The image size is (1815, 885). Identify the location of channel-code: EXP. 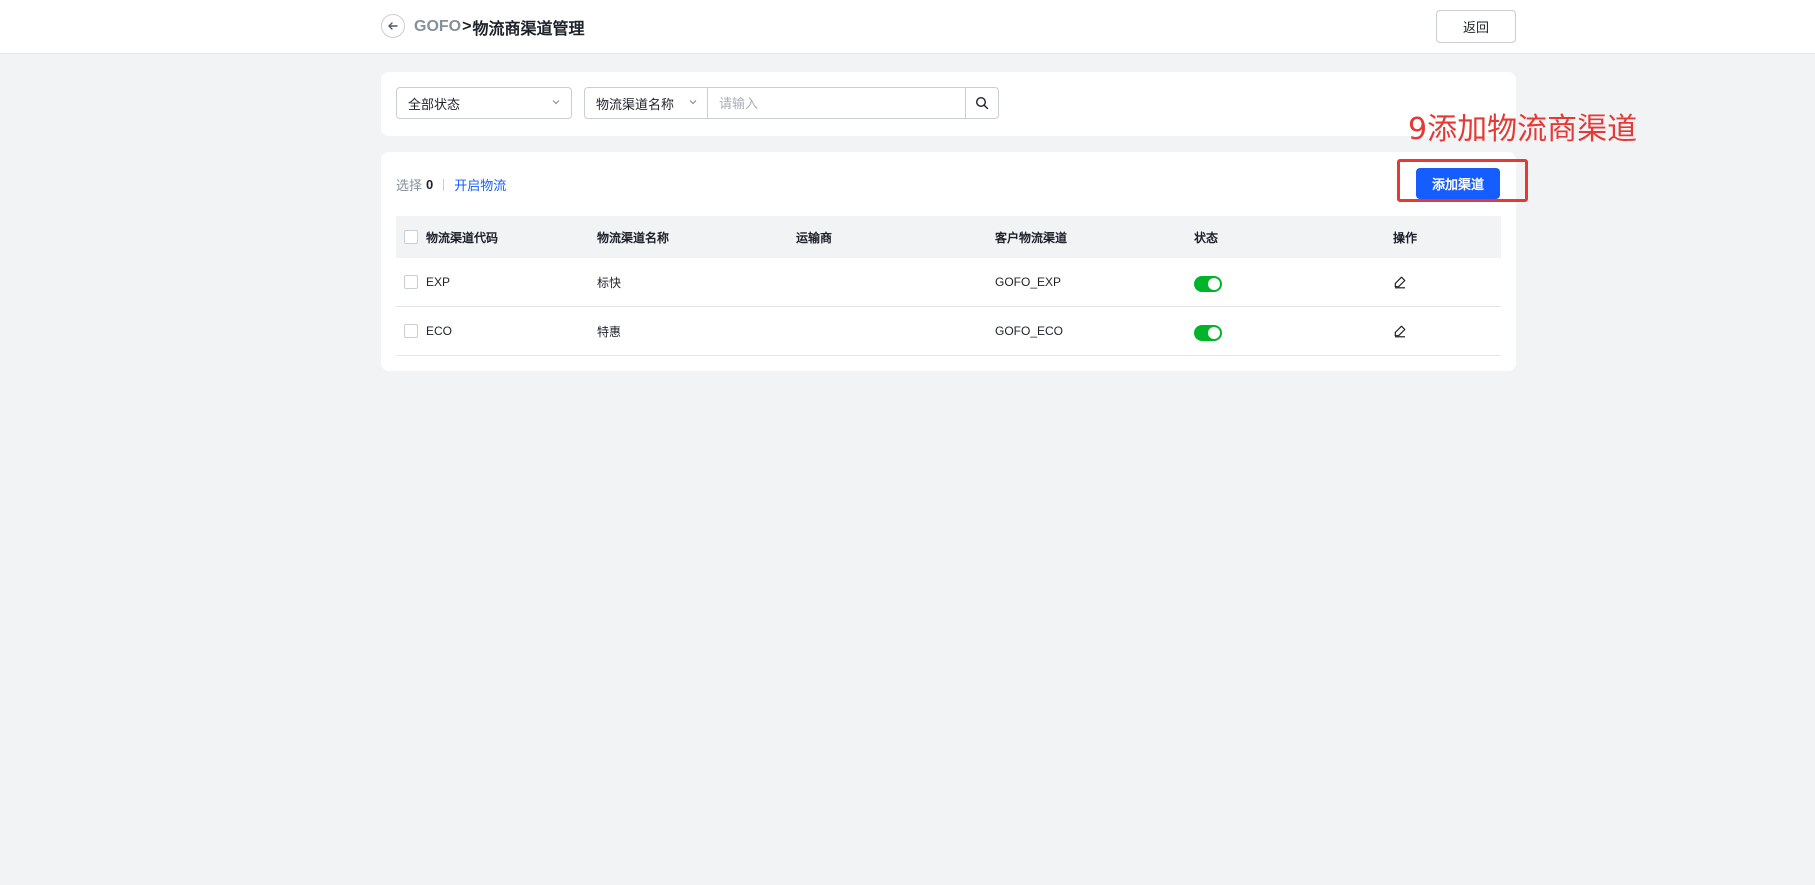
(438, 282).